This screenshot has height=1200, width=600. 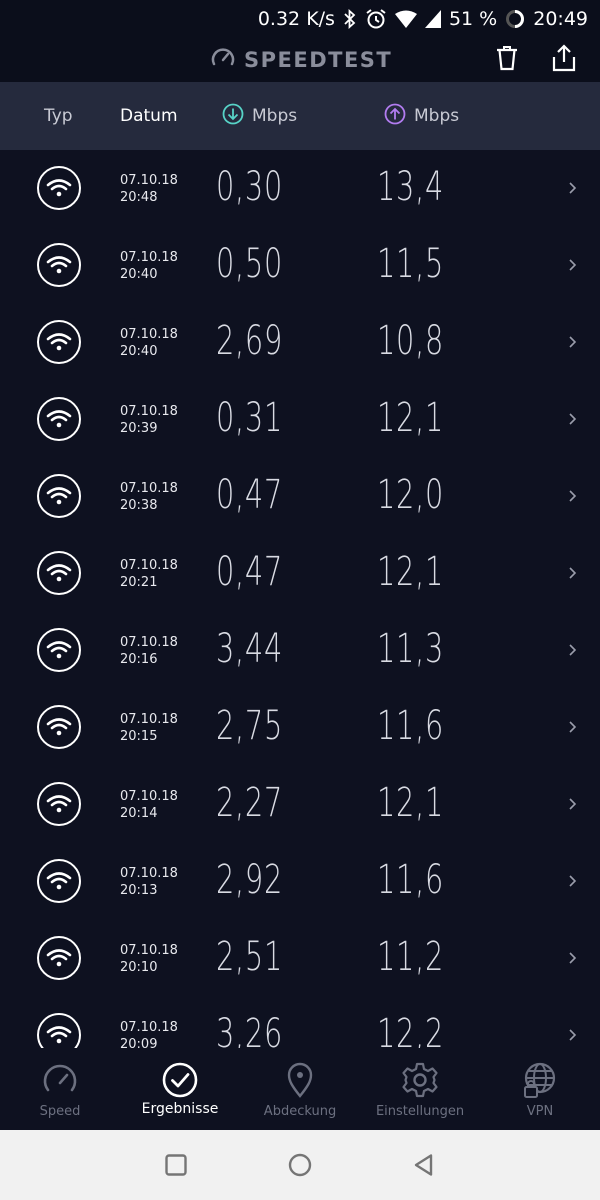 I want to click on upload-unit-label: Mbps, so click(x=437, y=116).